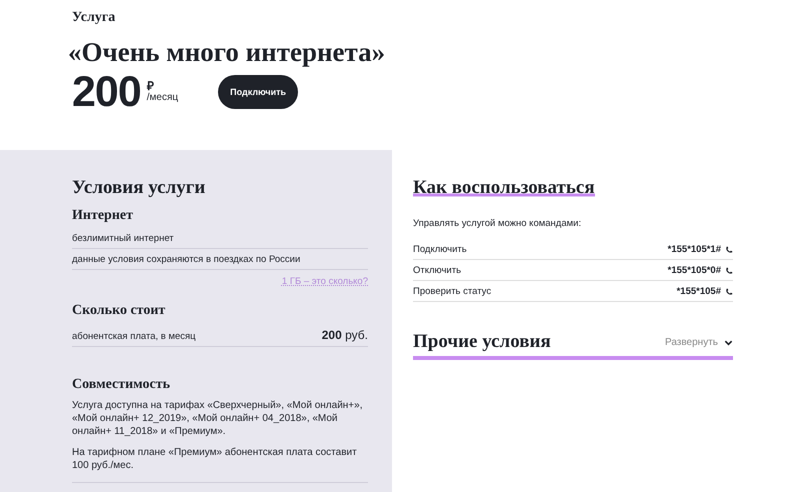  I want to click on price-value: 200 руб., so click(345, 335).